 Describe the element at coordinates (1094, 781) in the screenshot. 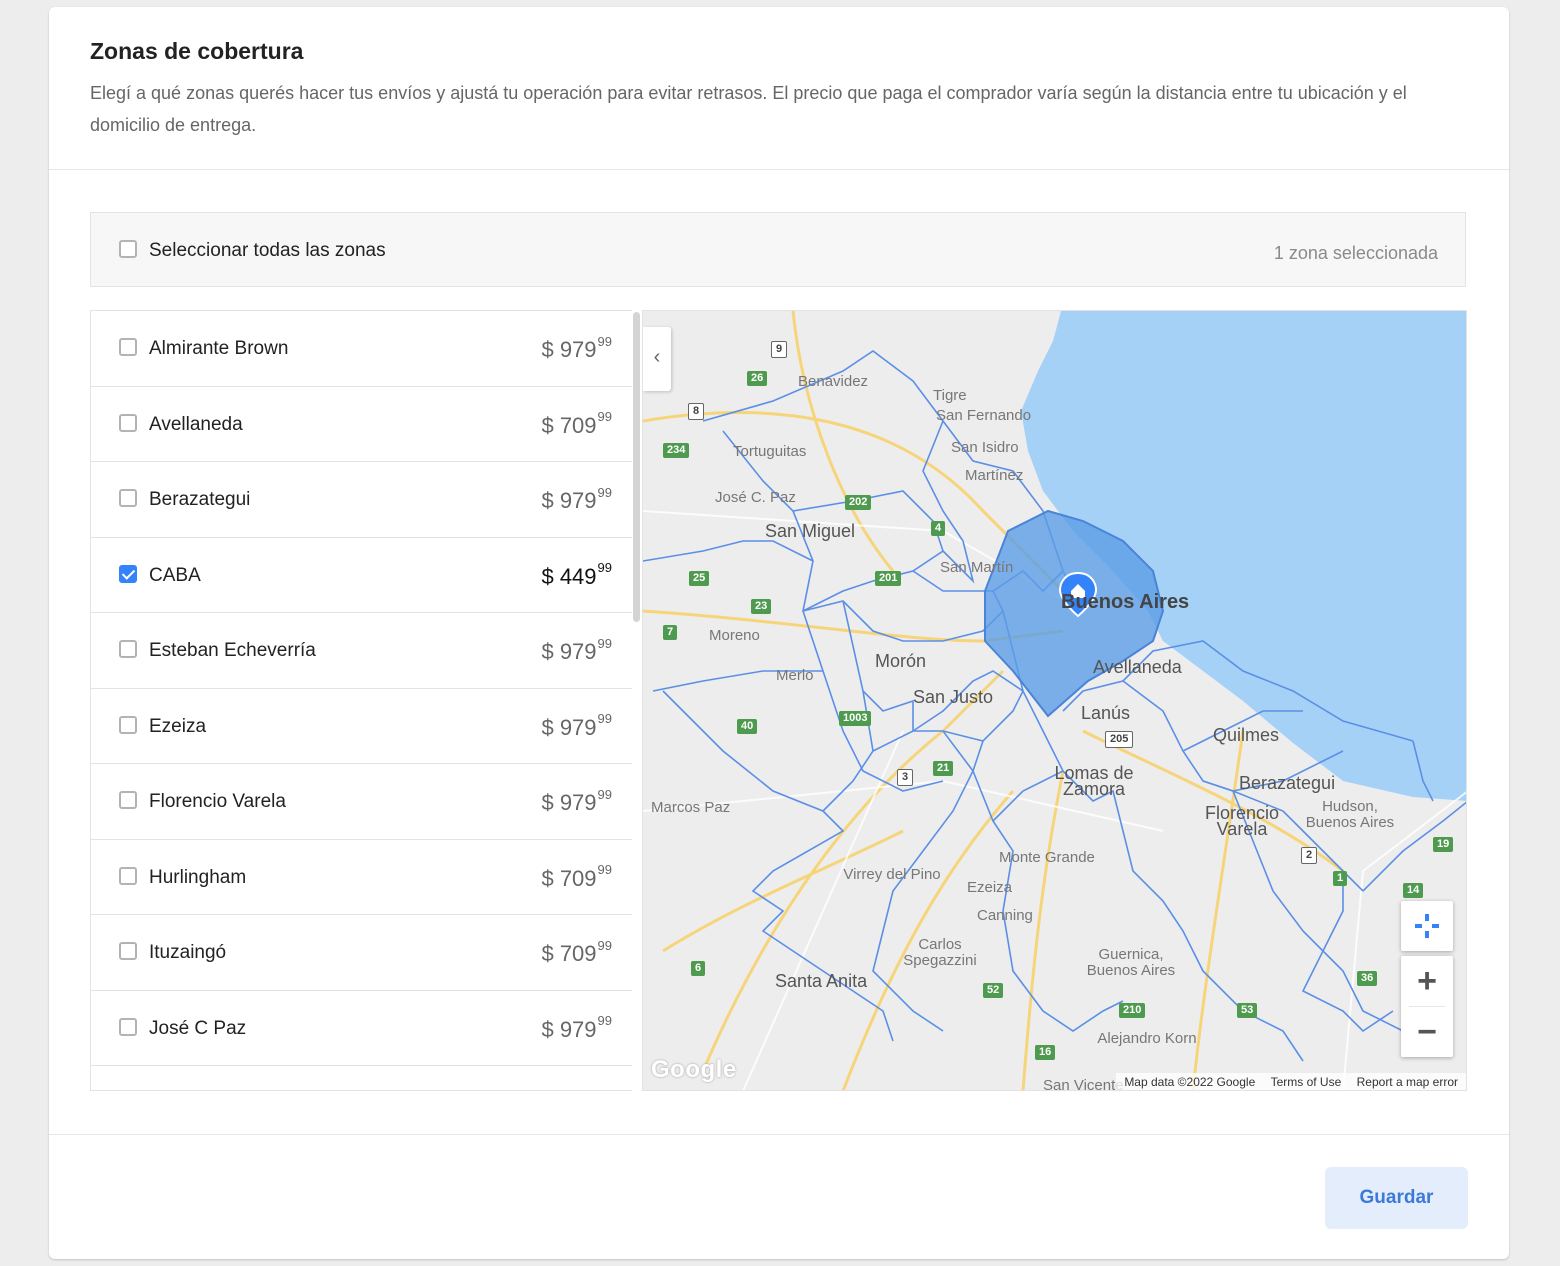

I see `map-place-label: Lomas de Zamora` at that location.